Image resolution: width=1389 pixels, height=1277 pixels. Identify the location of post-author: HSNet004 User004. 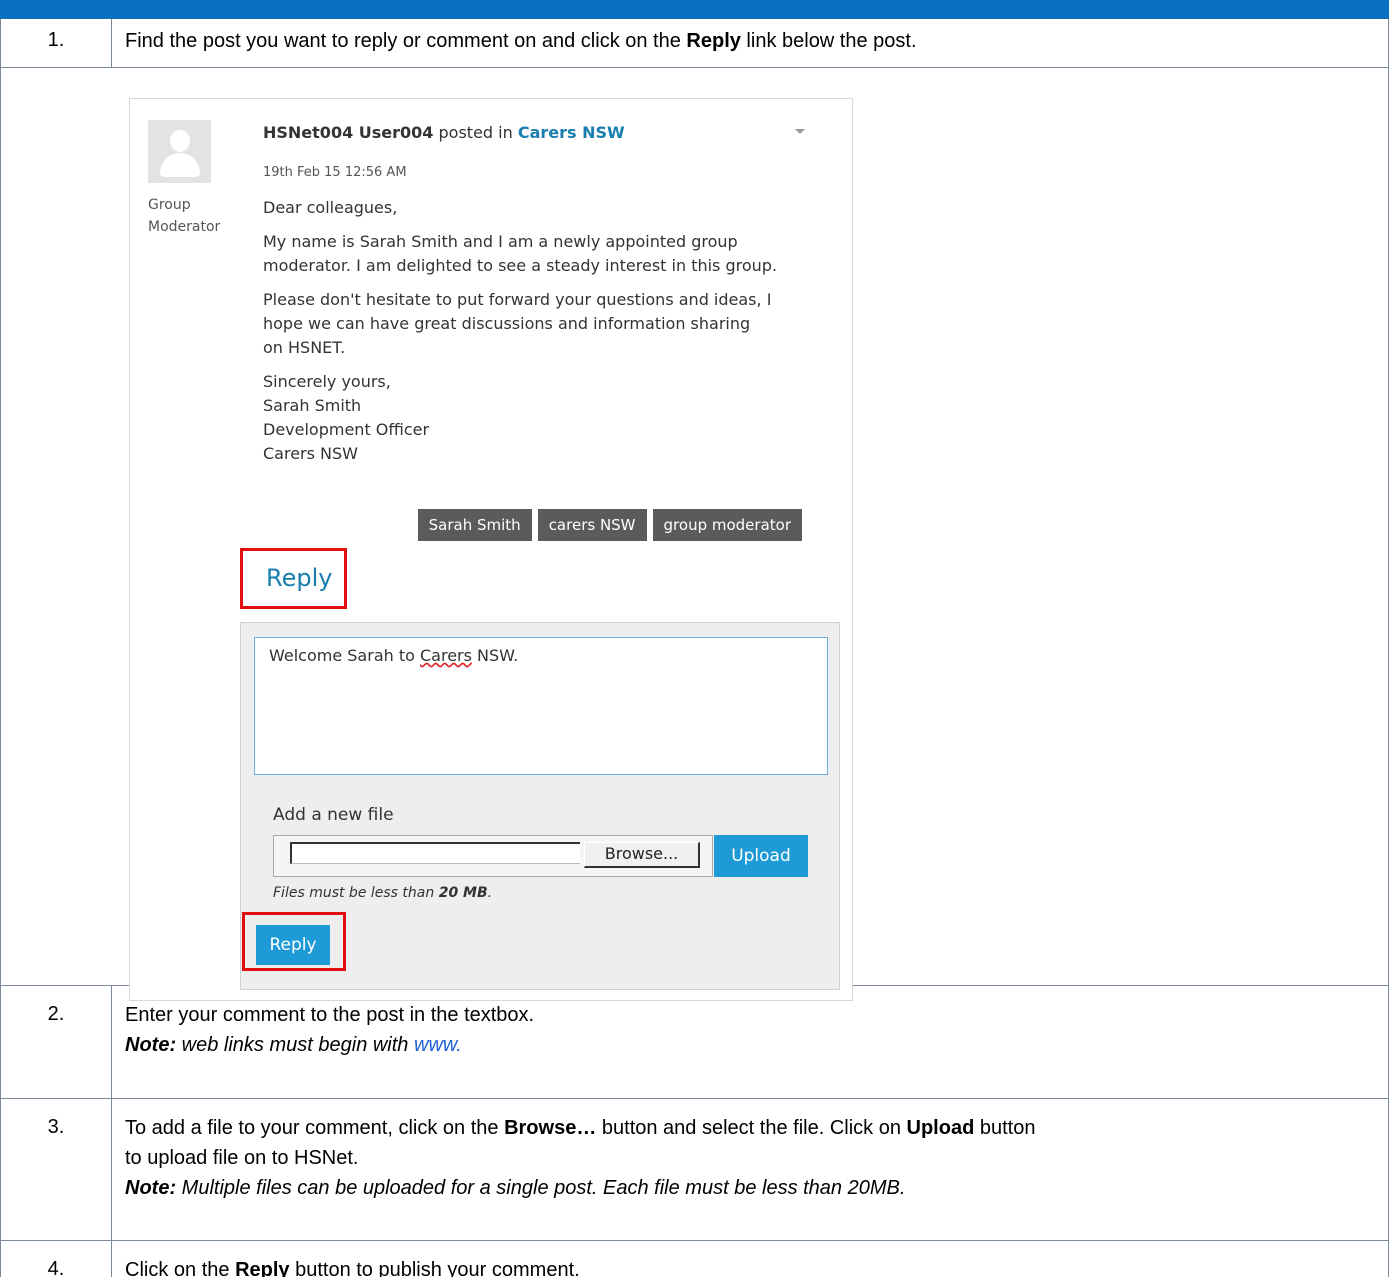
(348, 132).